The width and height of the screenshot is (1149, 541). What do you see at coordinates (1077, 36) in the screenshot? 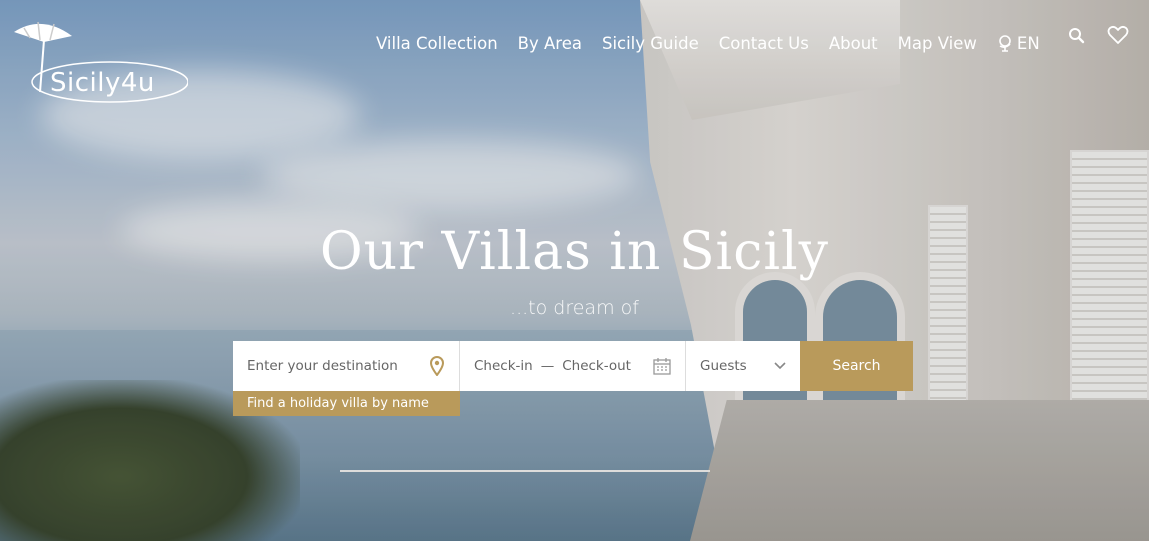
I see `search-icon` at bounding box center [1077, 36].